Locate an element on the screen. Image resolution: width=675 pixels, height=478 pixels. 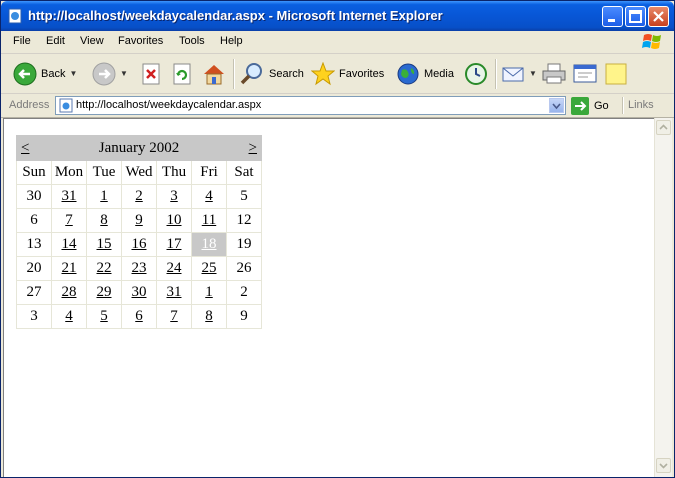
day-cell: 14 is located at coordinates (69, 244).